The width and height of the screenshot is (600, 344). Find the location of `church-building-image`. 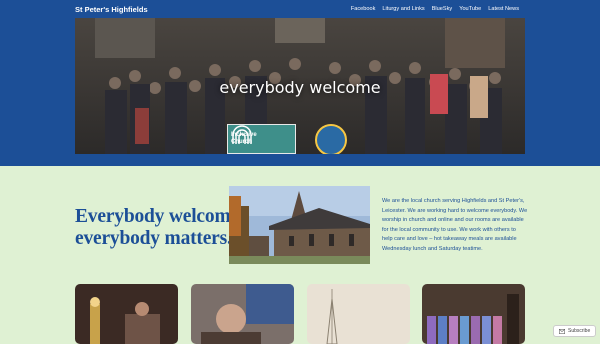

church-building-image is located at coordinates (299, 225).